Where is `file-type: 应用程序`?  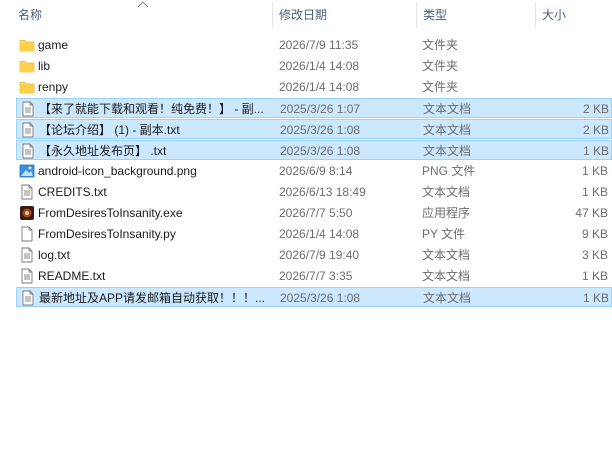
file-type: 应用程序 is located at coordinates (446, 213).